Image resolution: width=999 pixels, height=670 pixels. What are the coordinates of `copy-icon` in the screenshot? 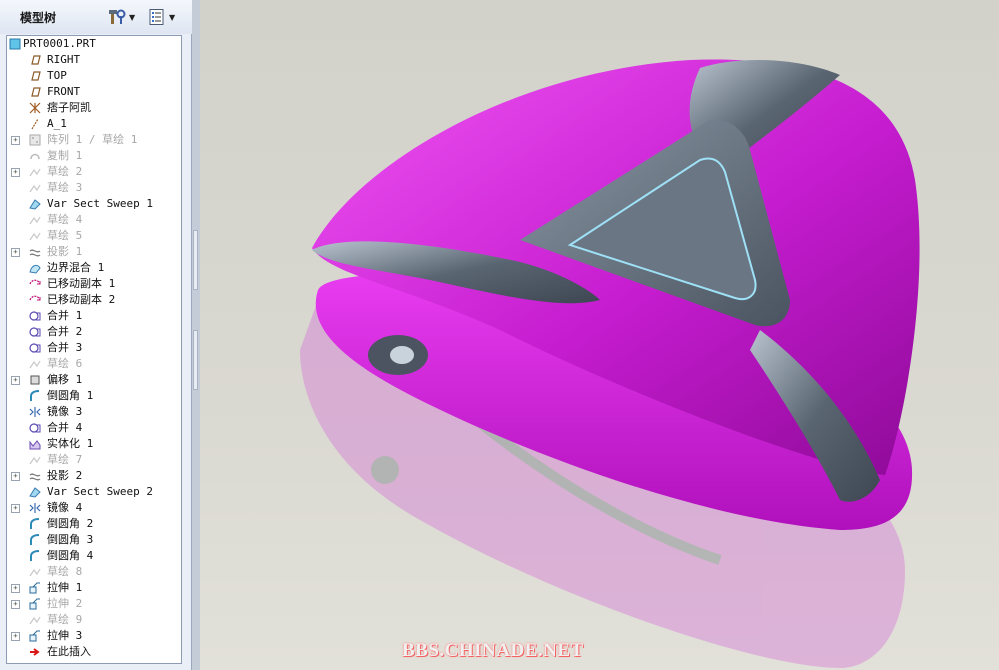 It's located at (35, 156).